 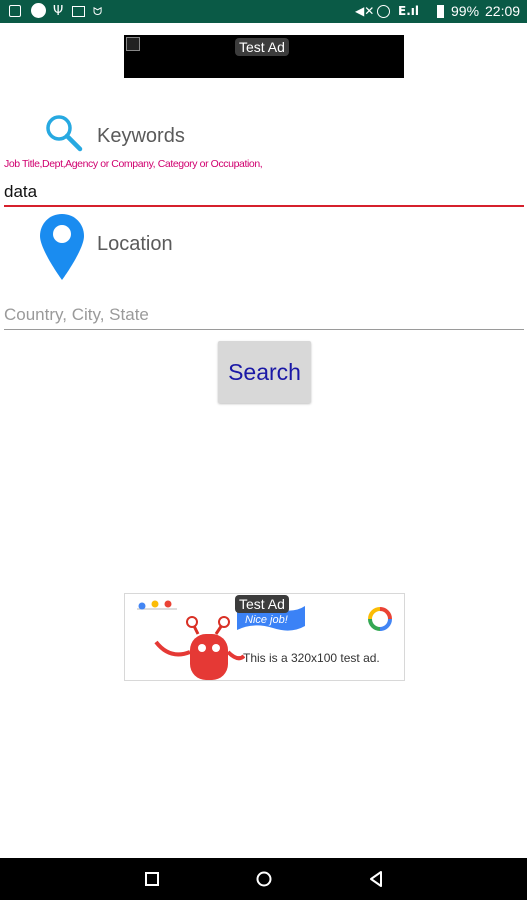 What do you see at coordinates (141, 136) in the screenshot?
I see `keywords-label: Keywords` at bounding box center [141, 136].